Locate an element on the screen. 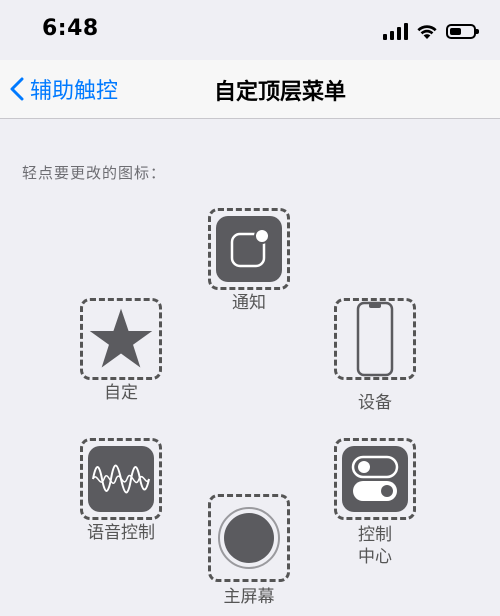 The width and height of the screenshot is (500, 616). menu-item-custom: 自定 is located at coordinates (121, 351).